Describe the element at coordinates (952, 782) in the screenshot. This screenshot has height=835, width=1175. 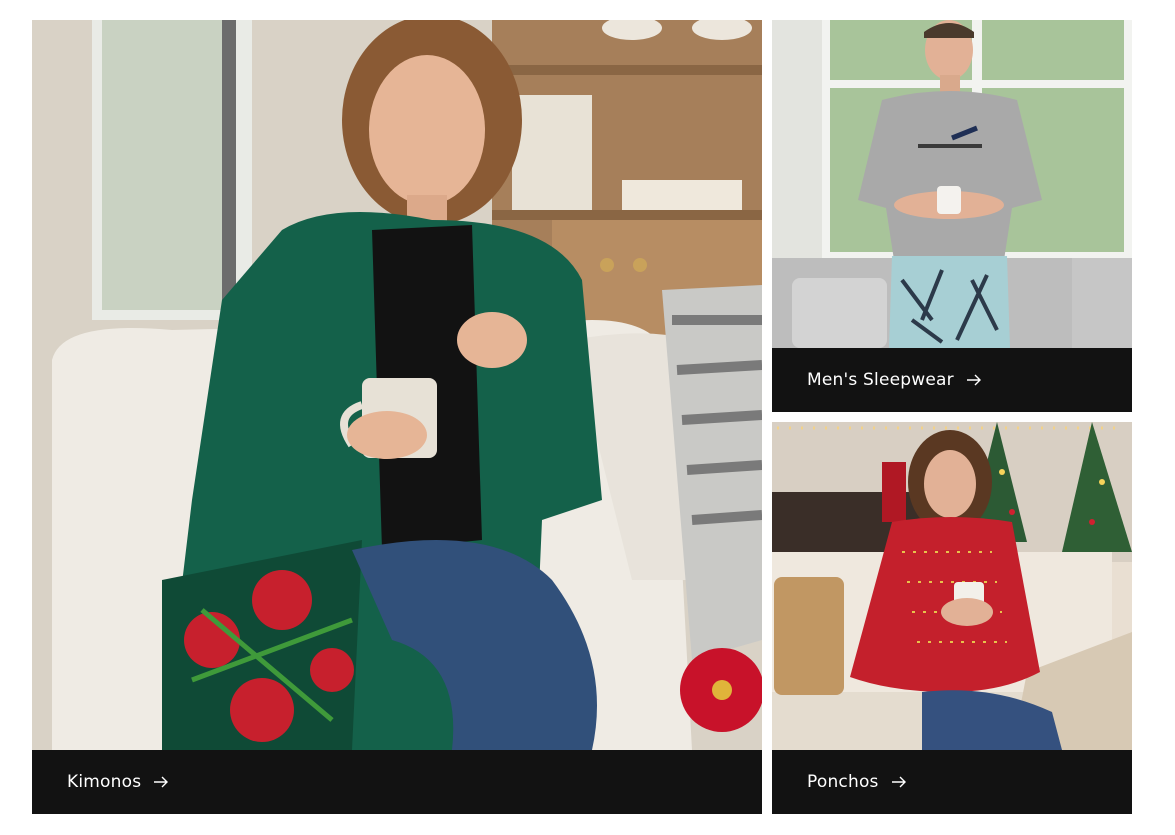
I see `ponchos-caption: Ponchos` at that location.